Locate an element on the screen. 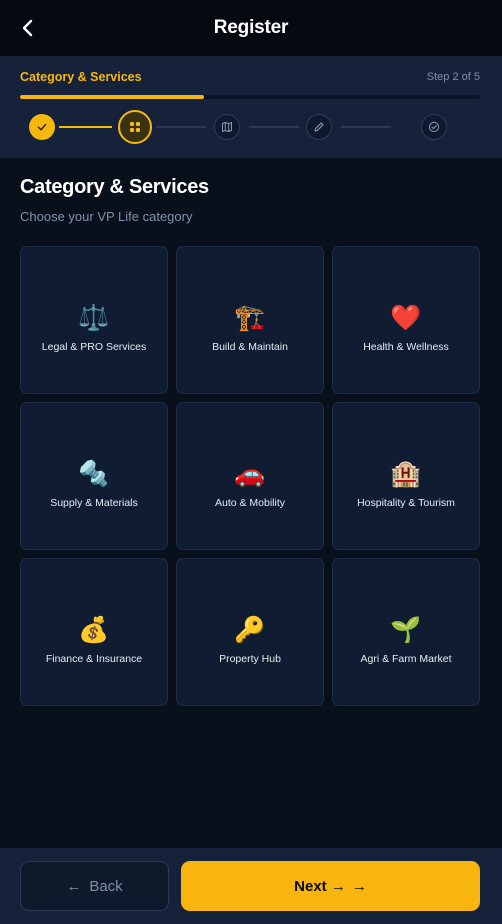 The image size is (502, 924). heart-icon: ❤️ is located at coordinates (406, 317).